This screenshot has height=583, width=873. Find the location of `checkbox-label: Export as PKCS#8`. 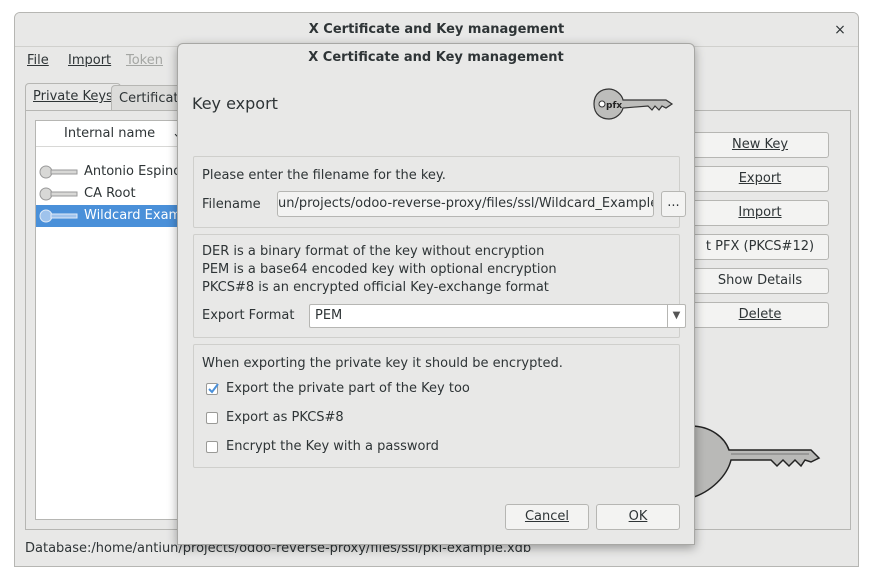

checkbox-label: Export as PKCS#8 is located at coordinates (285, 417).